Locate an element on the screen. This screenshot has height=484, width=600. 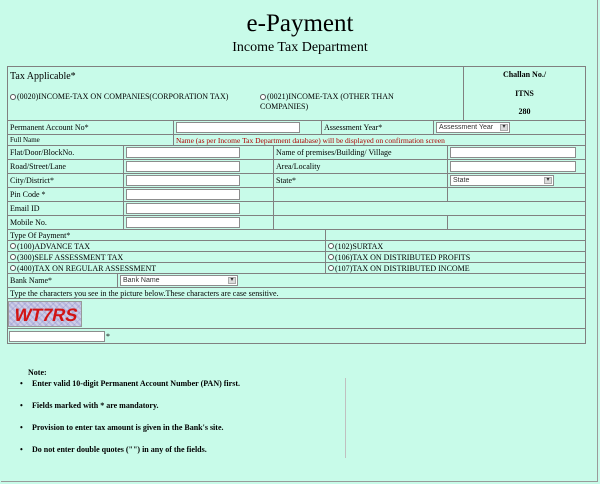
road-label: Road/Street/Lane is located at coordinates (38, 166).